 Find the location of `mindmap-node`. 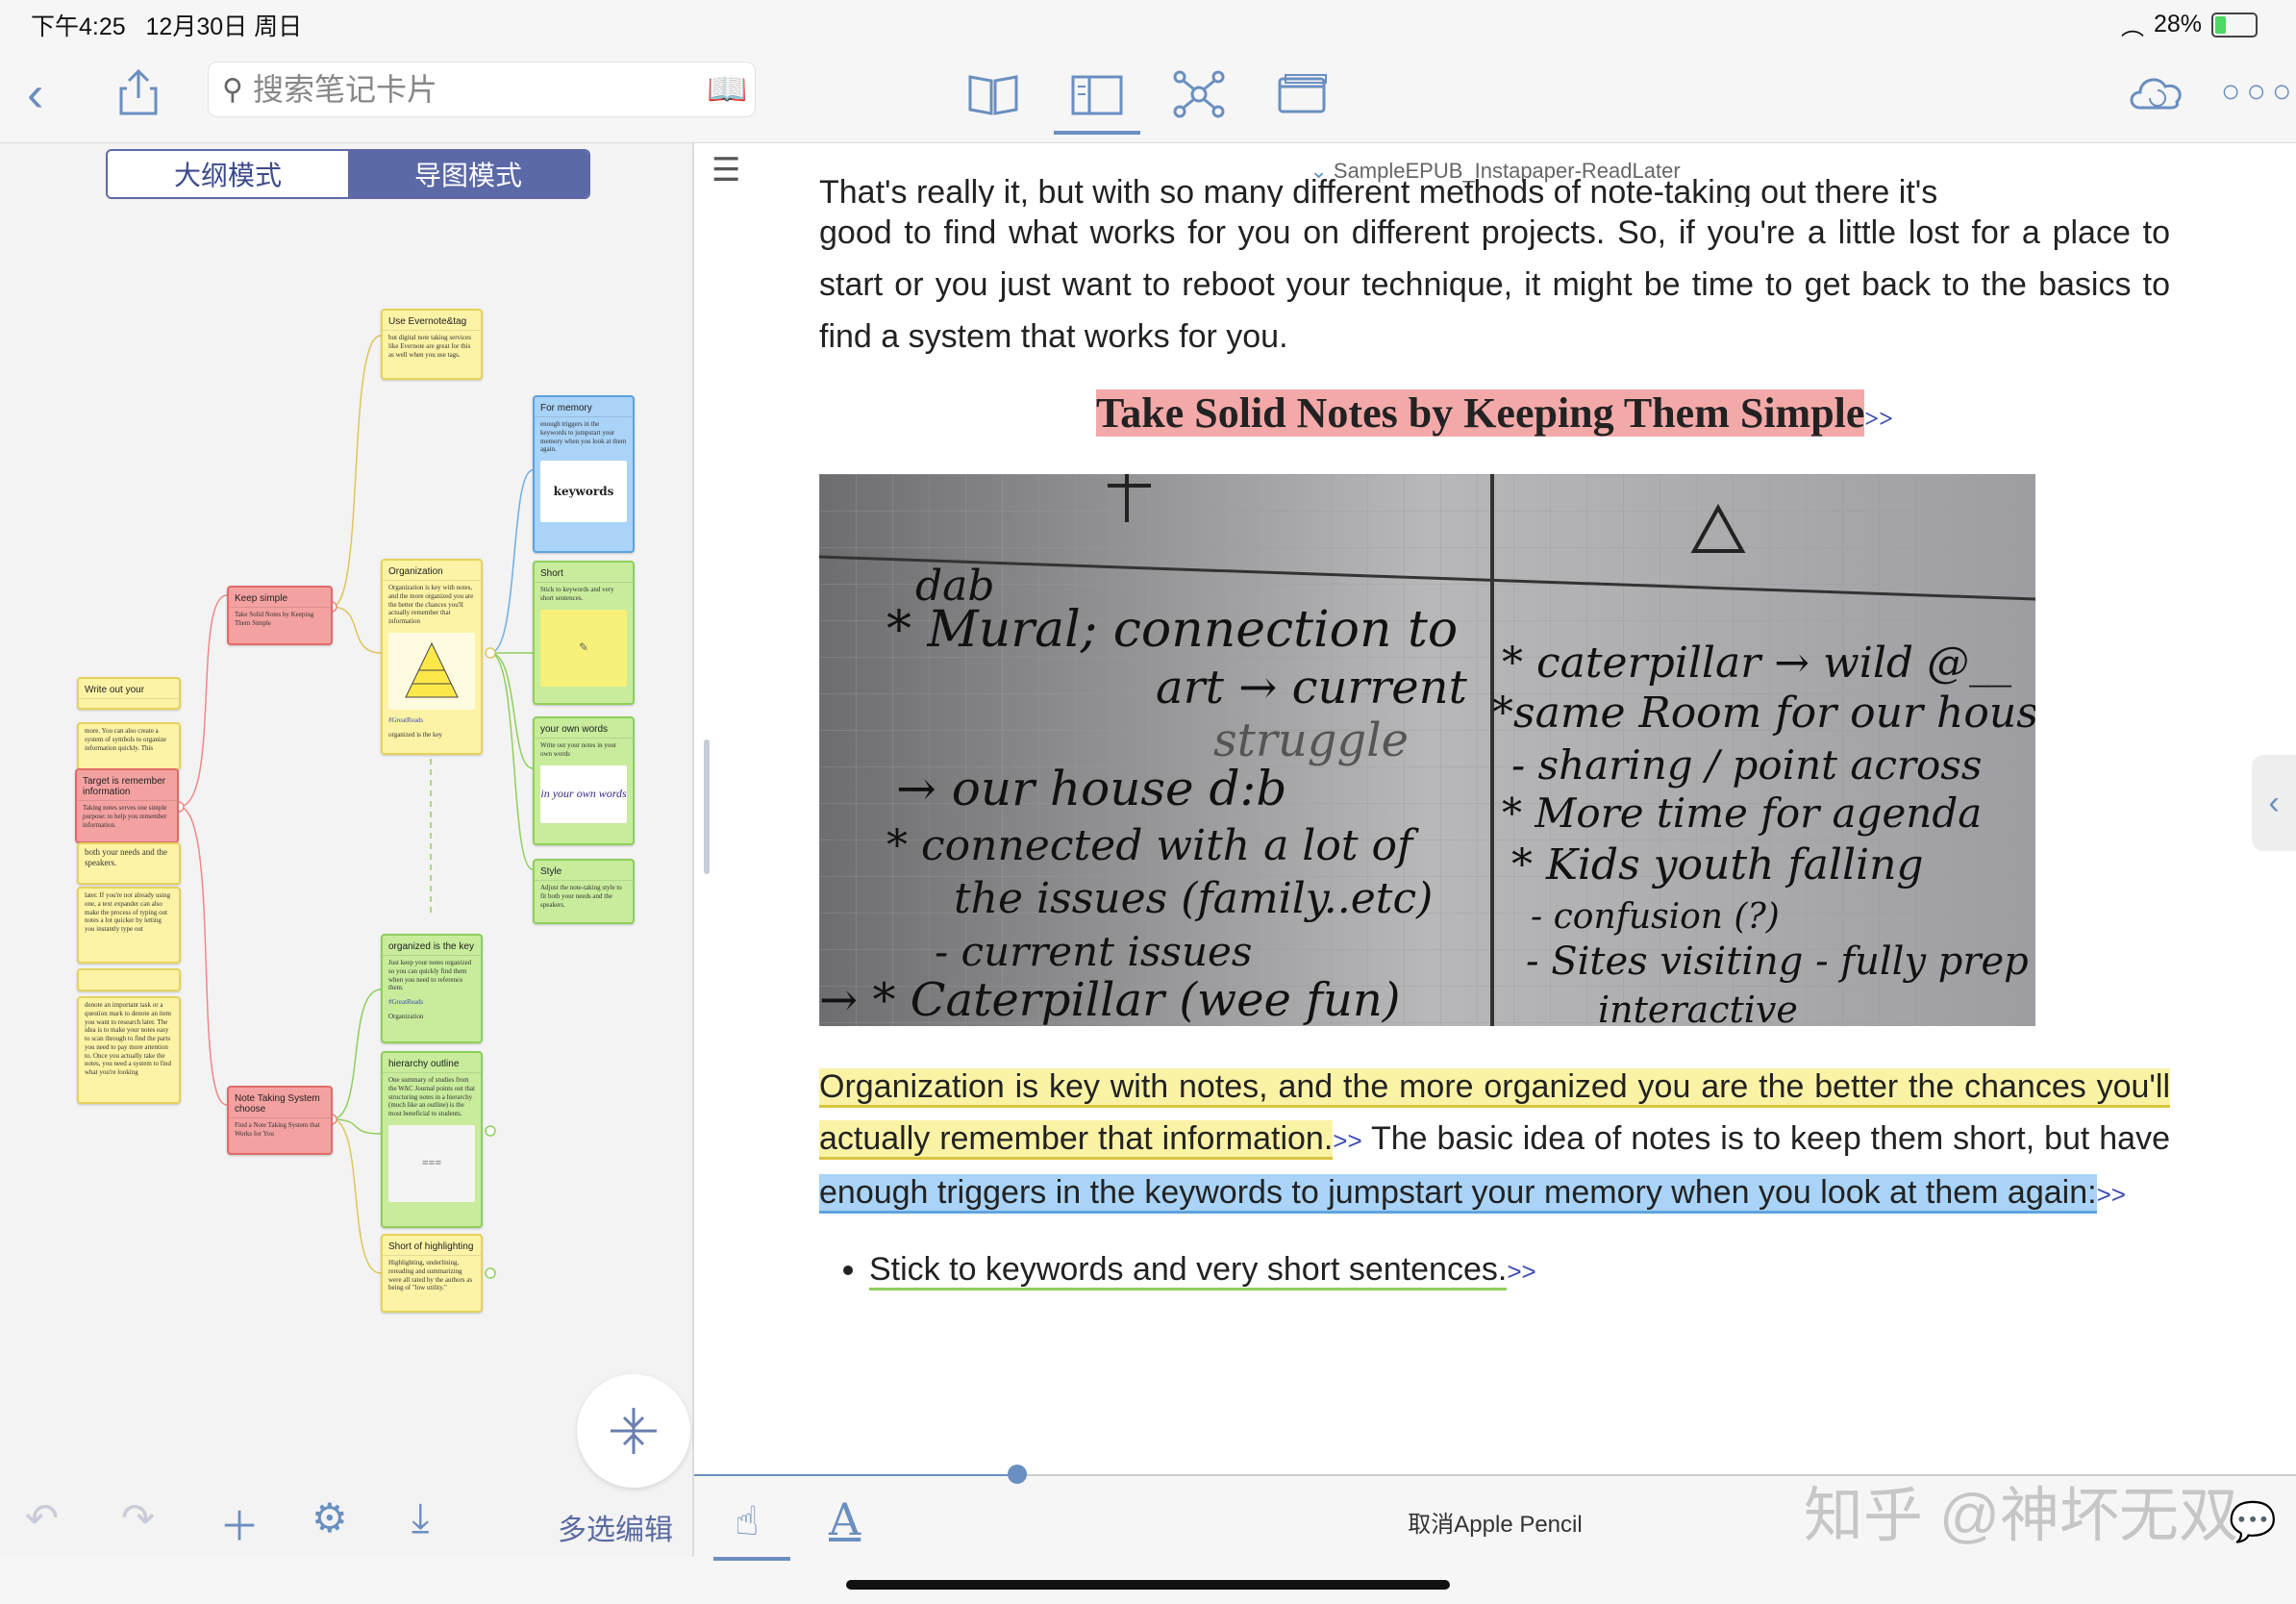

mindmap-node is located at coordinates (129, 979).